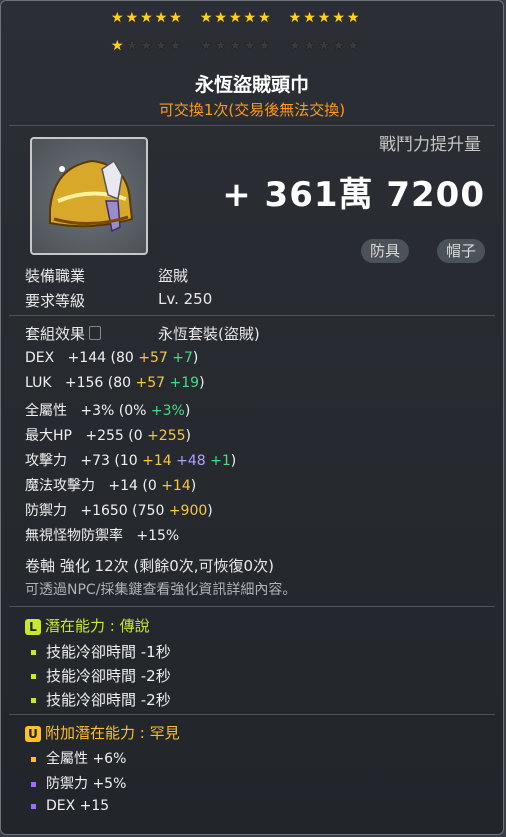 The height and width of the screenshot is (837, 506). What do you see at coordinates (167, 411) in the screenshot?
I see `stat-enhance: +3%` at bounding box center [167, 411].